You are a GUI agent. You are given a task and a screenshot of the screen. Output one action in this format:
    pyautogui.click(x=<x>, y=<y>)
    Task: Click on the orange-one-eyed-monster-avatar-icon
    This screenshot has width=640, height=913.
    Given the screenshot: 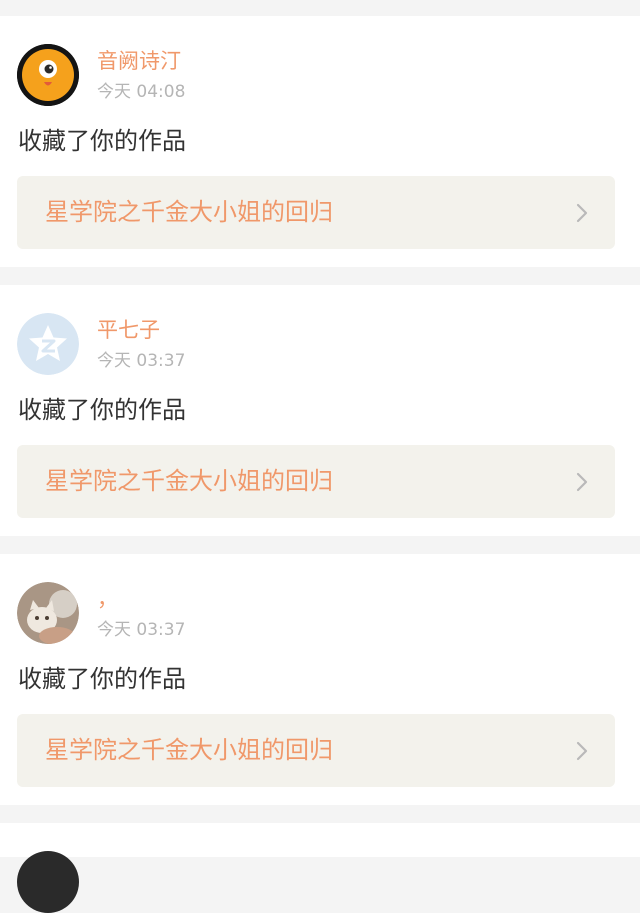 What is the action you would take?
    pyautogui.click(x=48, y=75)
    